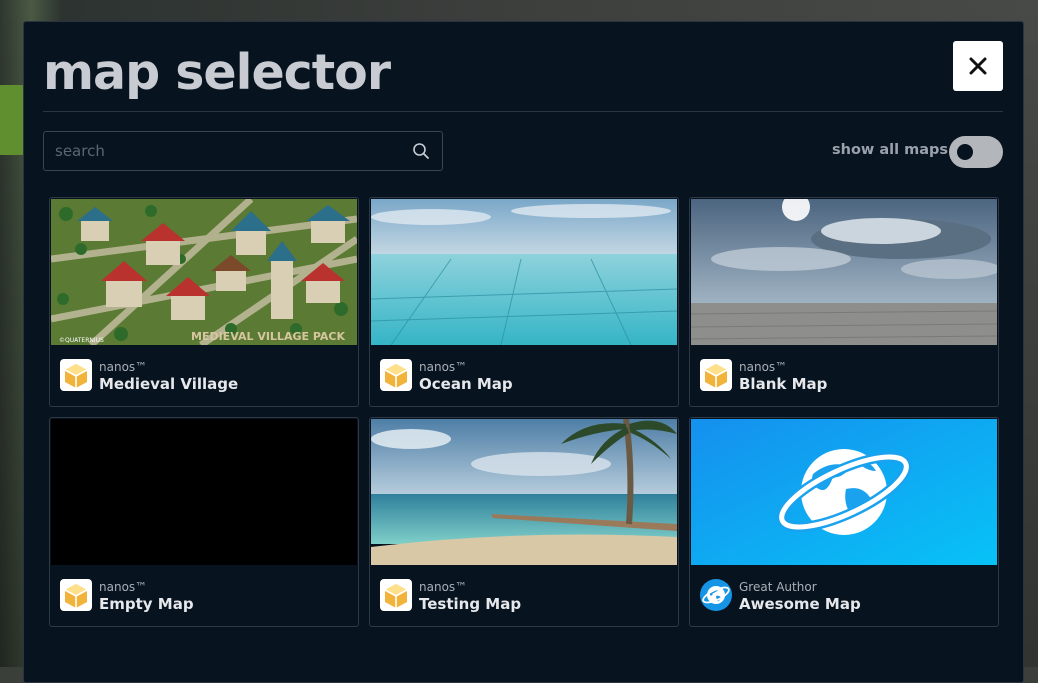 The width and height of the screenshot is (1038, 683). Describe the element at coordinates (217, 72) in the screenshot. I see `page-title: map selector` at that location.